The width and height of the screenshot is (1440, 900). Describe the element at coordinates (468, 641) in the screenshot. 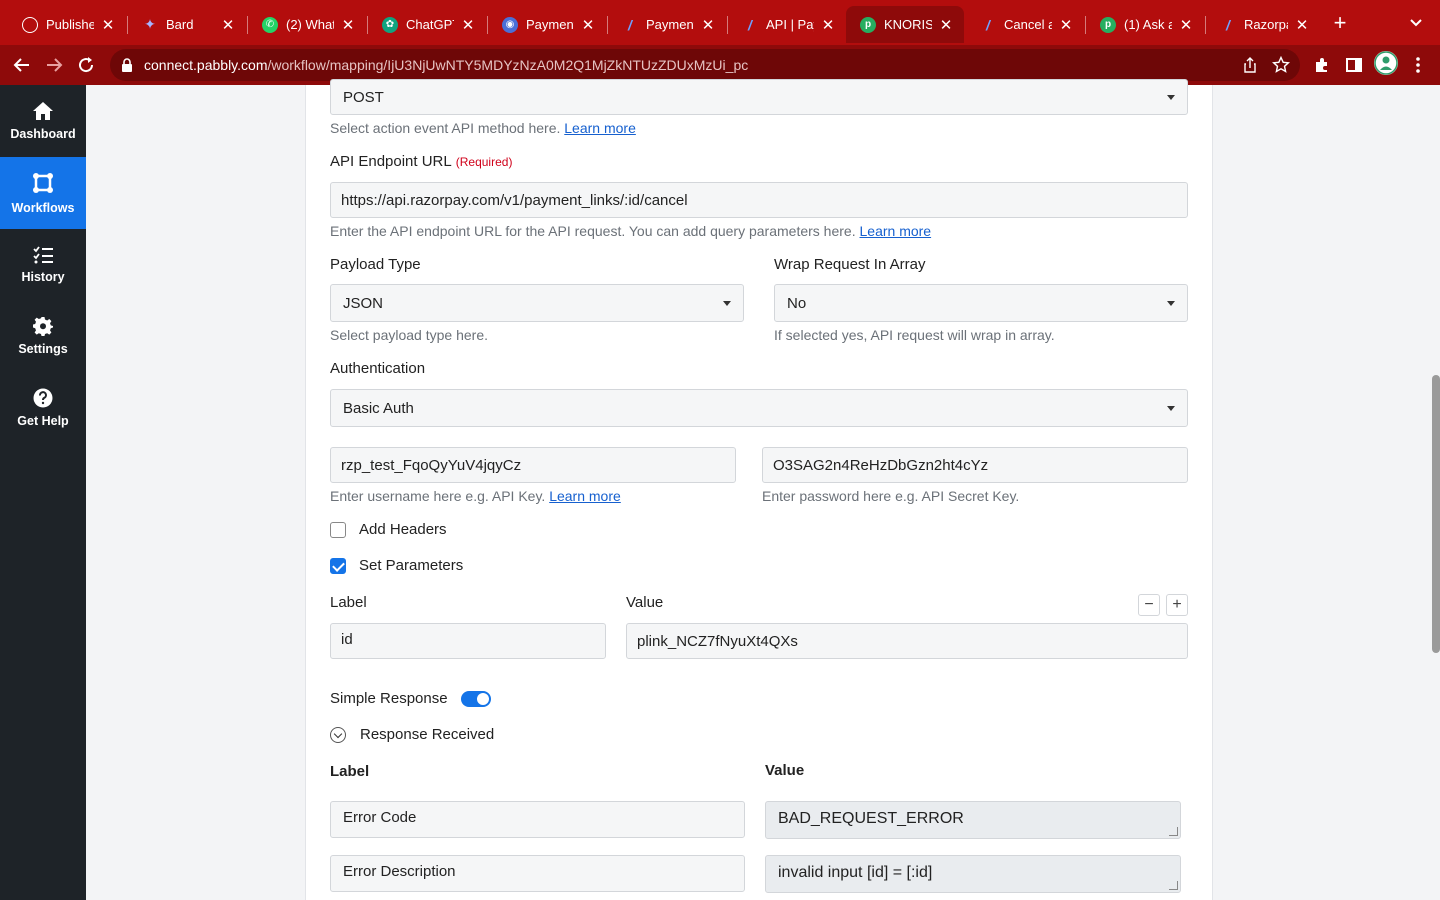

I see `param-label-input: id` at that location.